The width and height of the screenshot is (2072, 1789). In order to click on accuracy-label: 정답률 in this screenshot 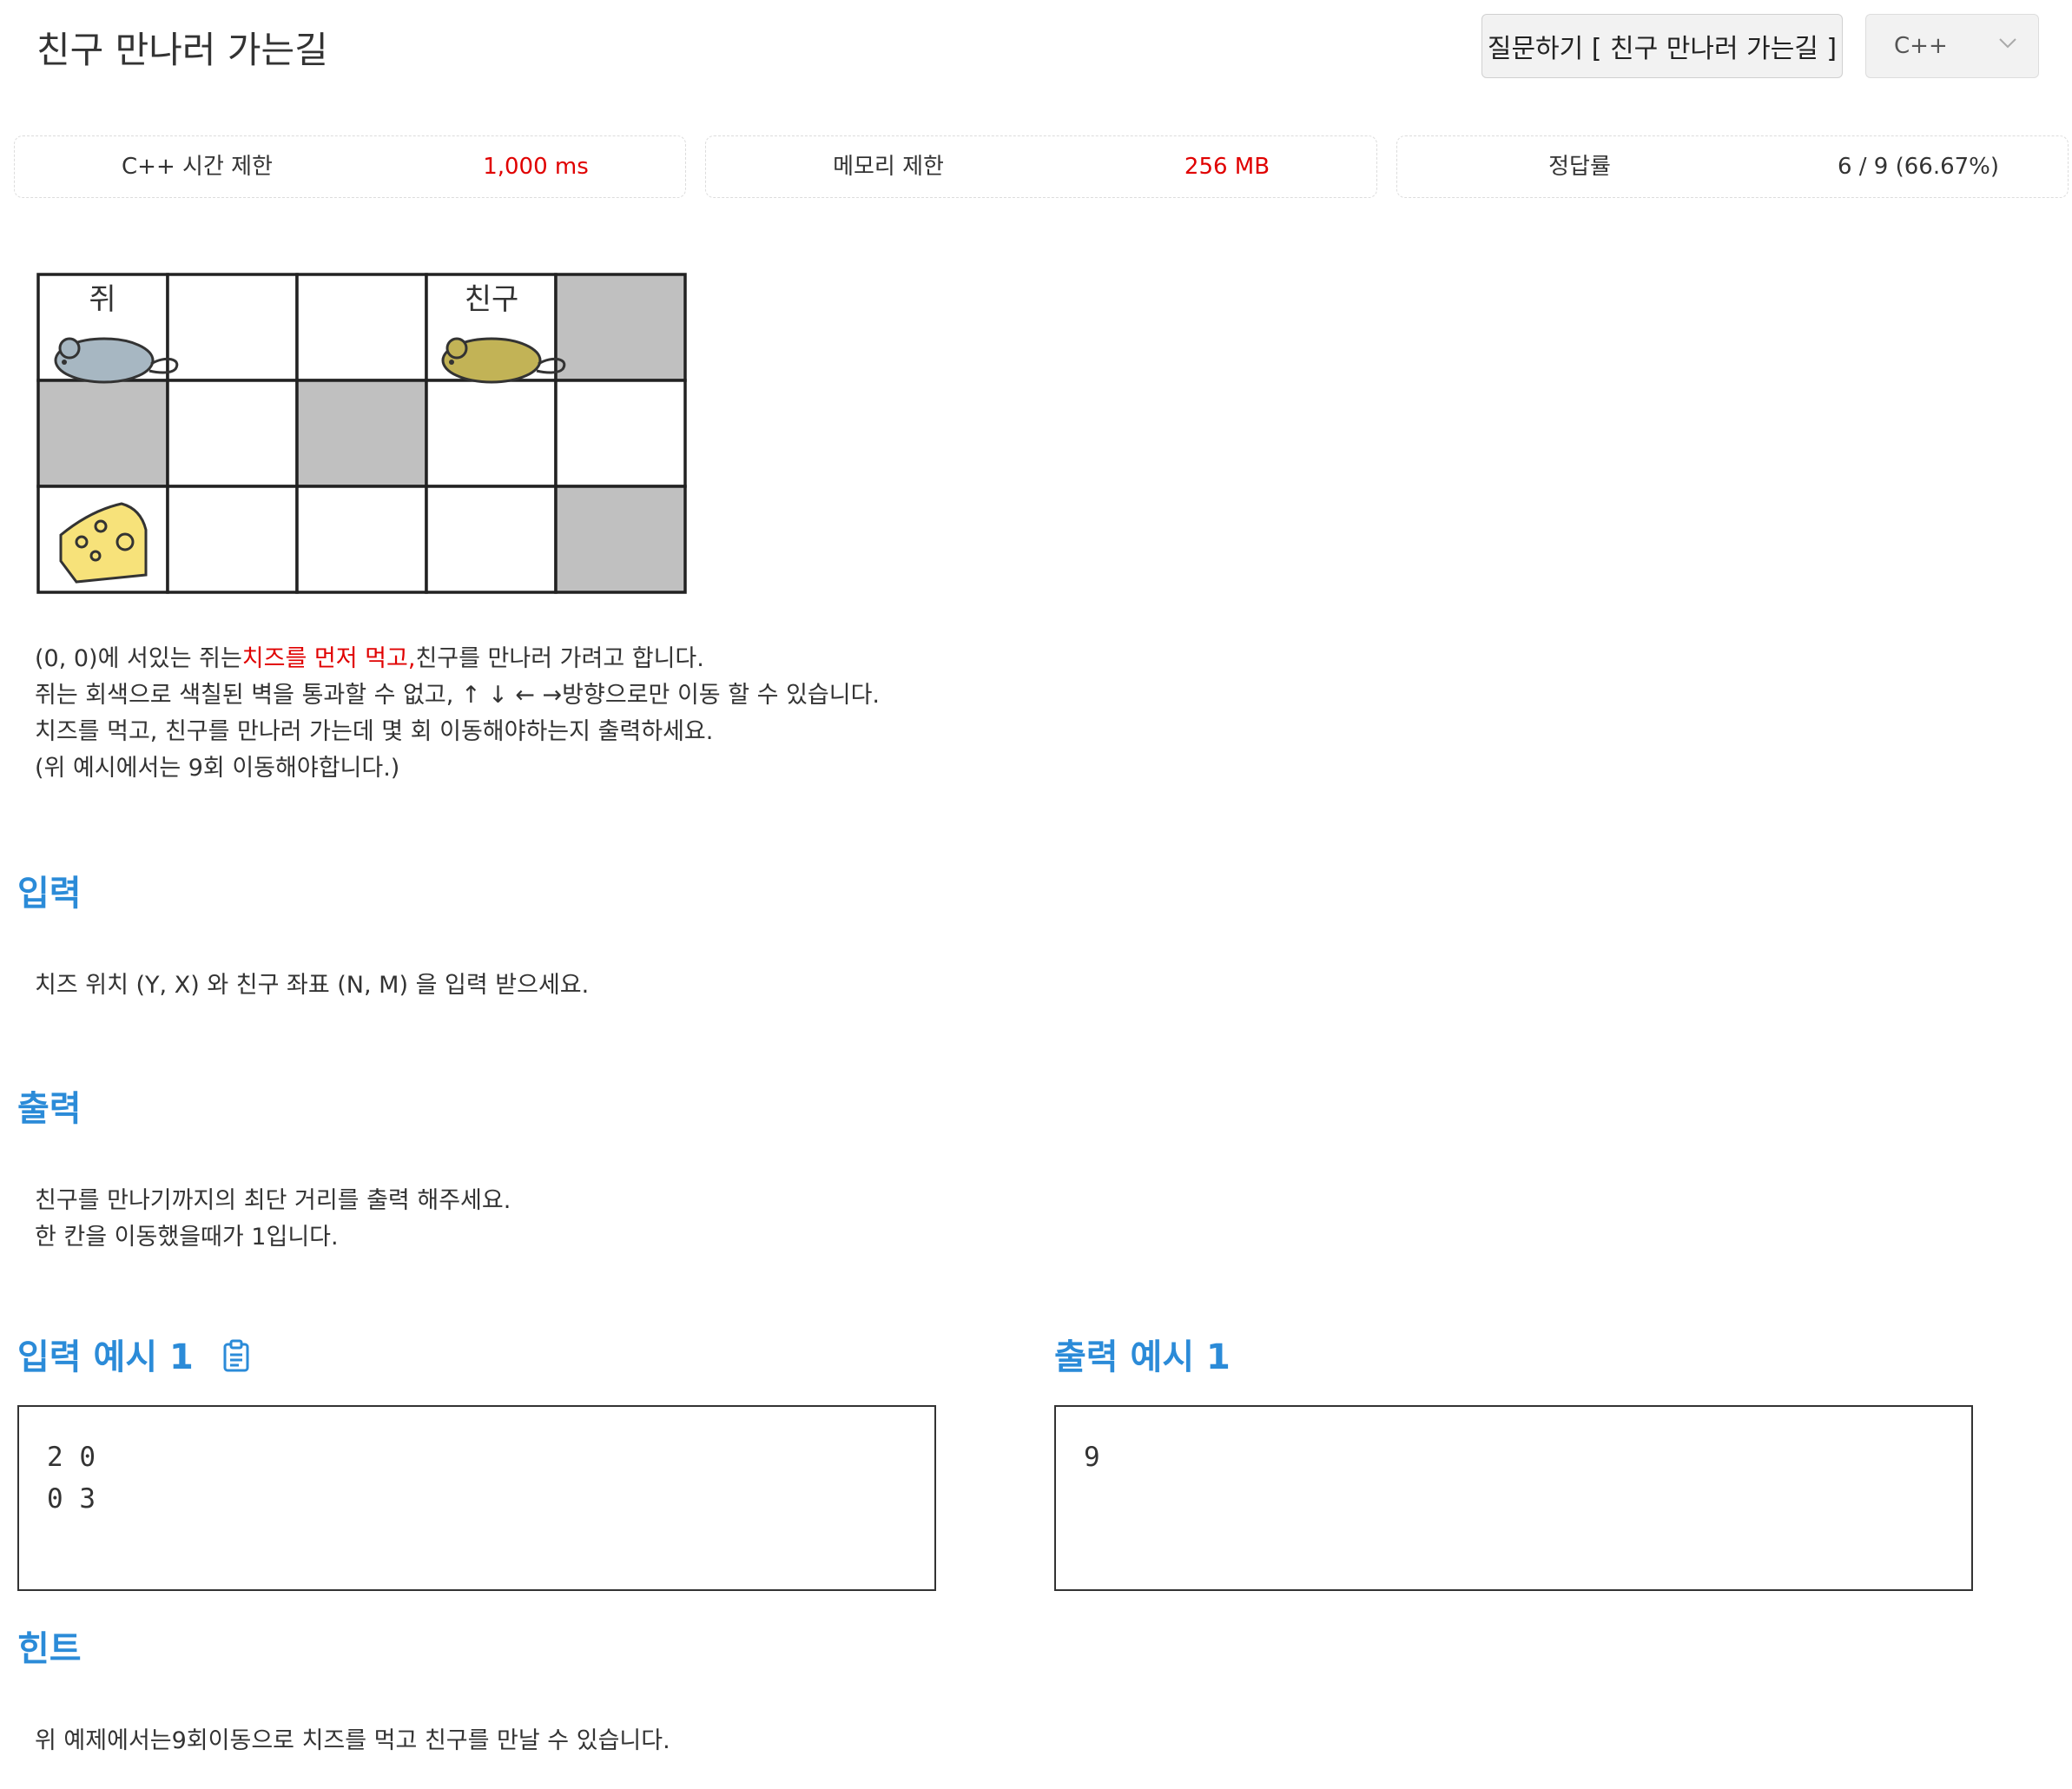, I will do `click(1580, 167)`.